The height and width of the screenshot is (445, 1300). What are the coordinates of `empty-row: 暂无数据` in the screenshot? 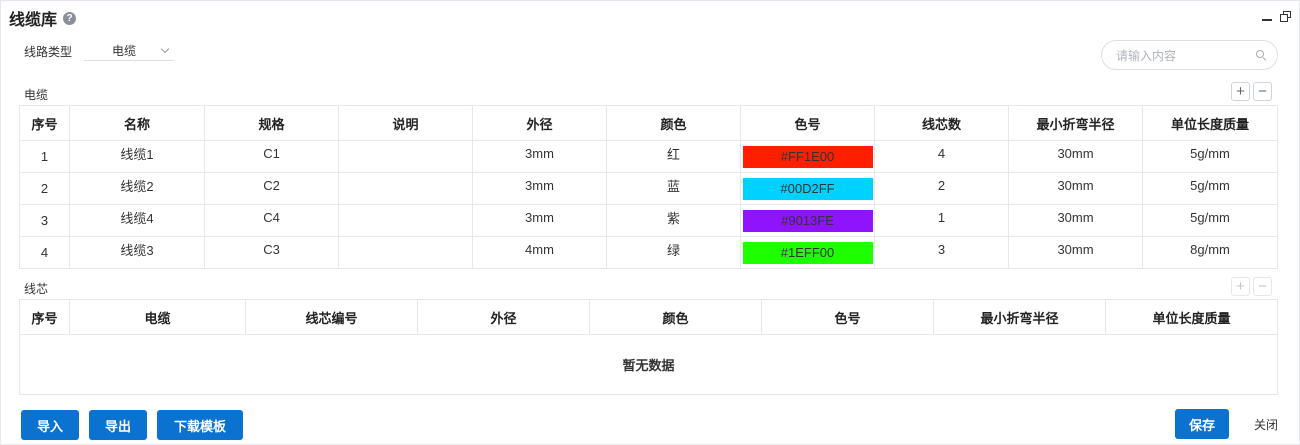 It's located at (648, 364).